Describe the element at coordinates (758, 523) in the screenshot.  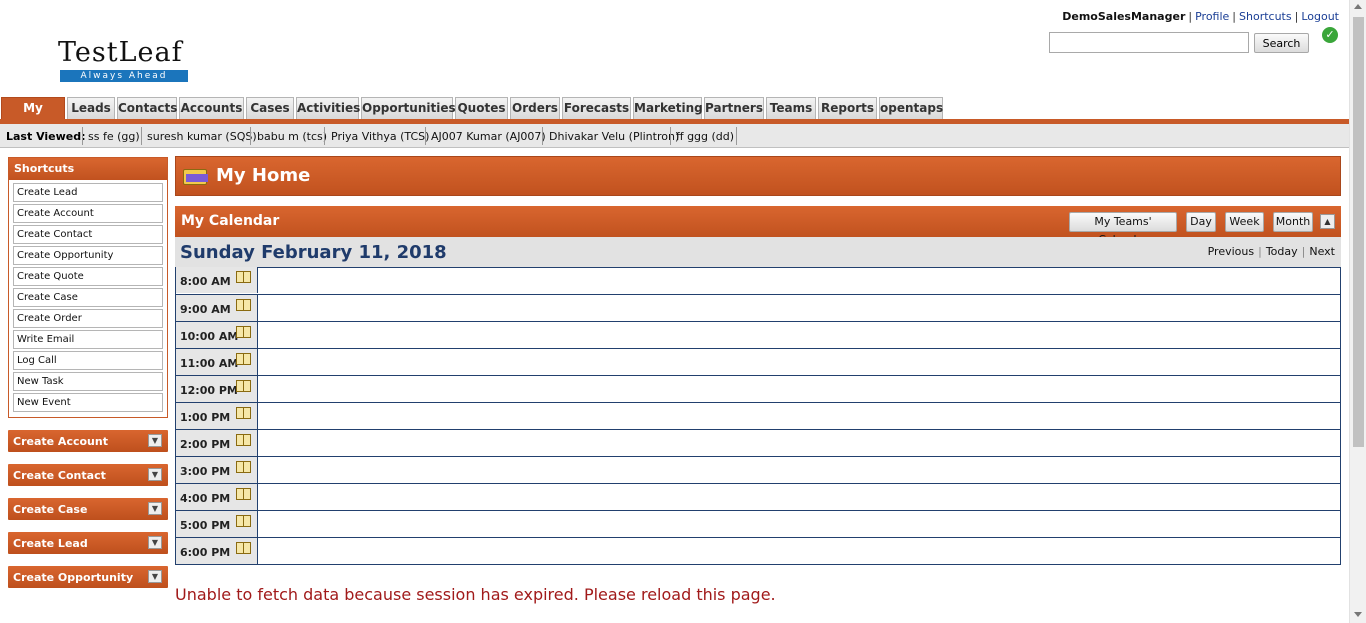
I see `calendar-hour-row: 5:00 PM` at that location.